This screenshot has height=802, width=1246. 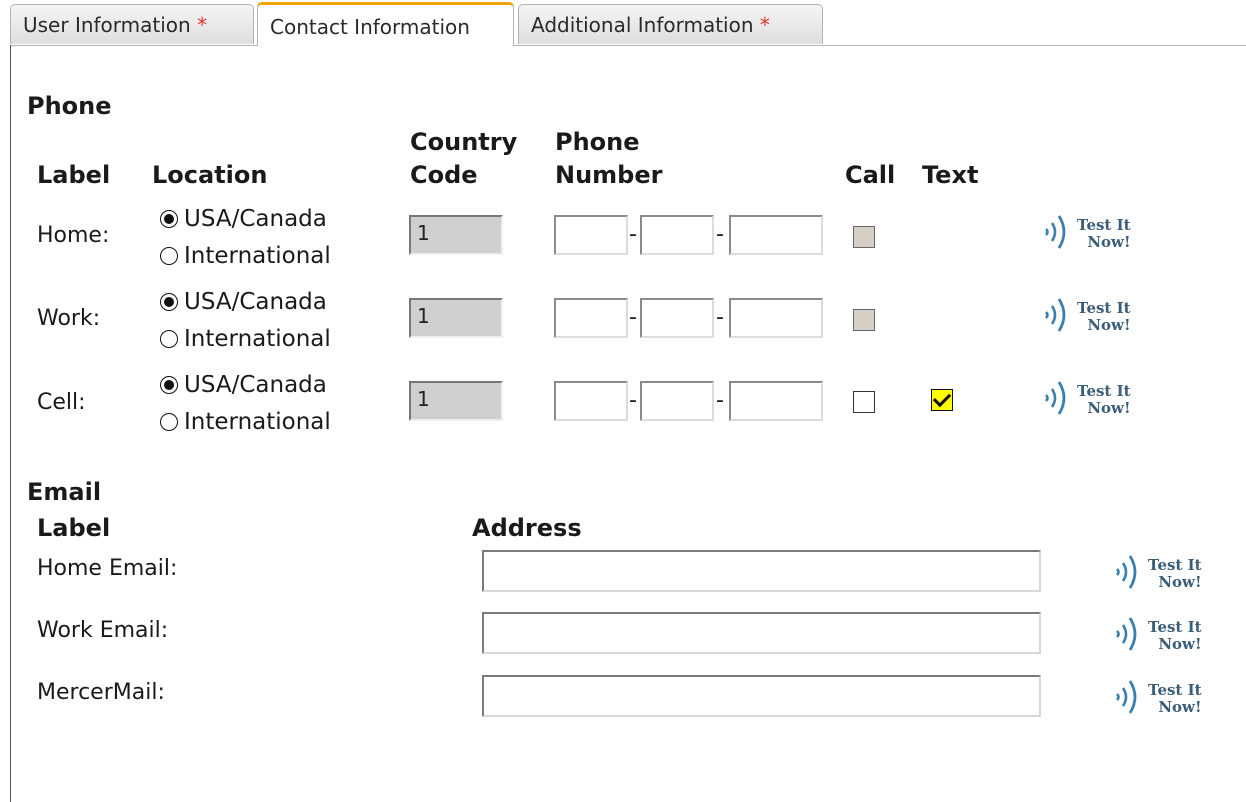 What do you see at coordinates (456, 401) in the screenshot?
I see `country-code-field-cell: 1` at bounding box center [456, 401].